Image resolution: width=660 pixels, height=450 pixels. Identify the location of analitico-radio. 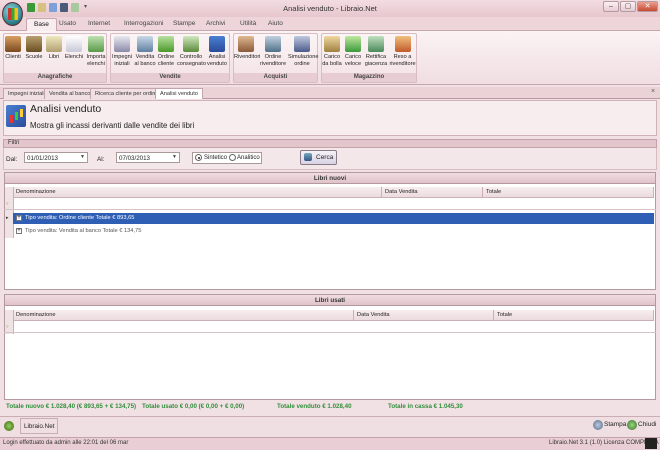
(232, 157).